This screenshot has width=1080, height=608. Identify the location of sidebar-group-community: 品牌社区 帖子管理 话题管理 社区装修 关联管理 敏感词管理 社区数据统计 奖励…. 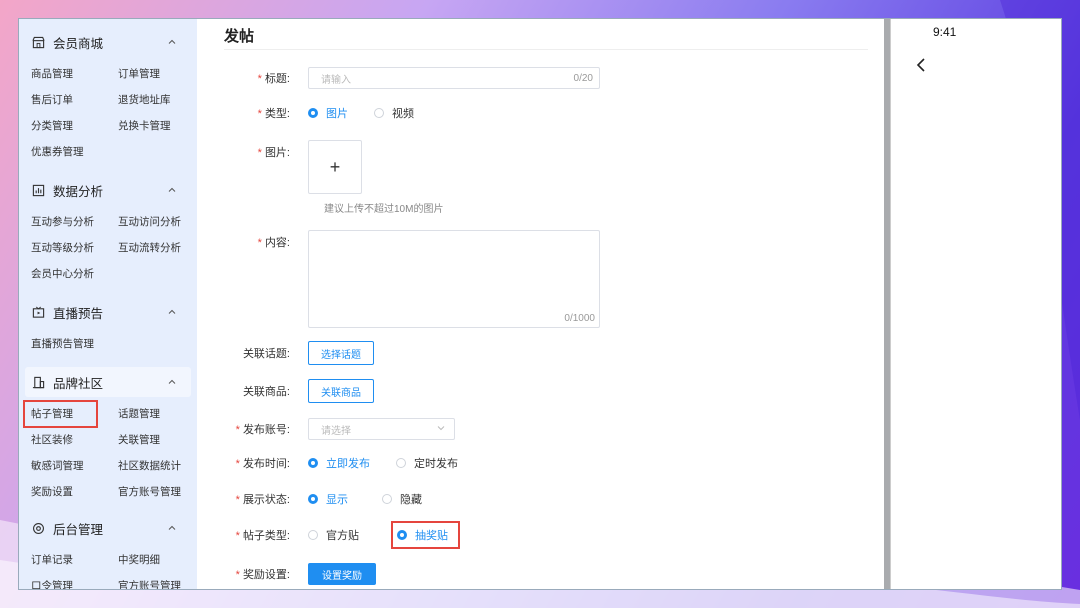
(108, 436).